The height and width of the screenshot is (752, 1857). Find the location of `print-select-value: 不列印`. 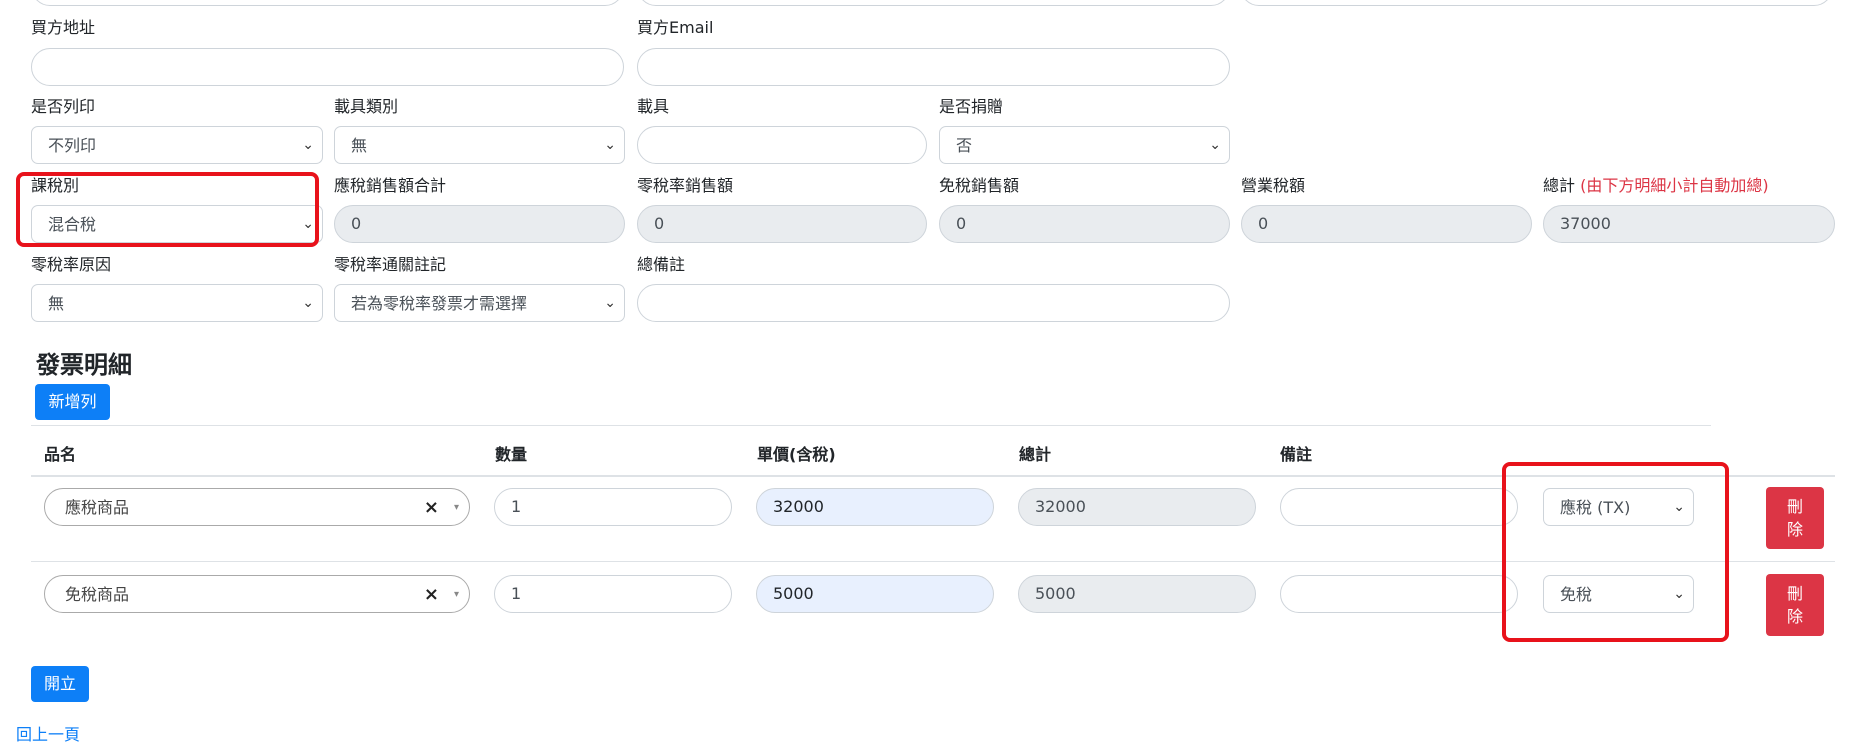

print-select-value: 不列印 is located at coordinates (72, 145).